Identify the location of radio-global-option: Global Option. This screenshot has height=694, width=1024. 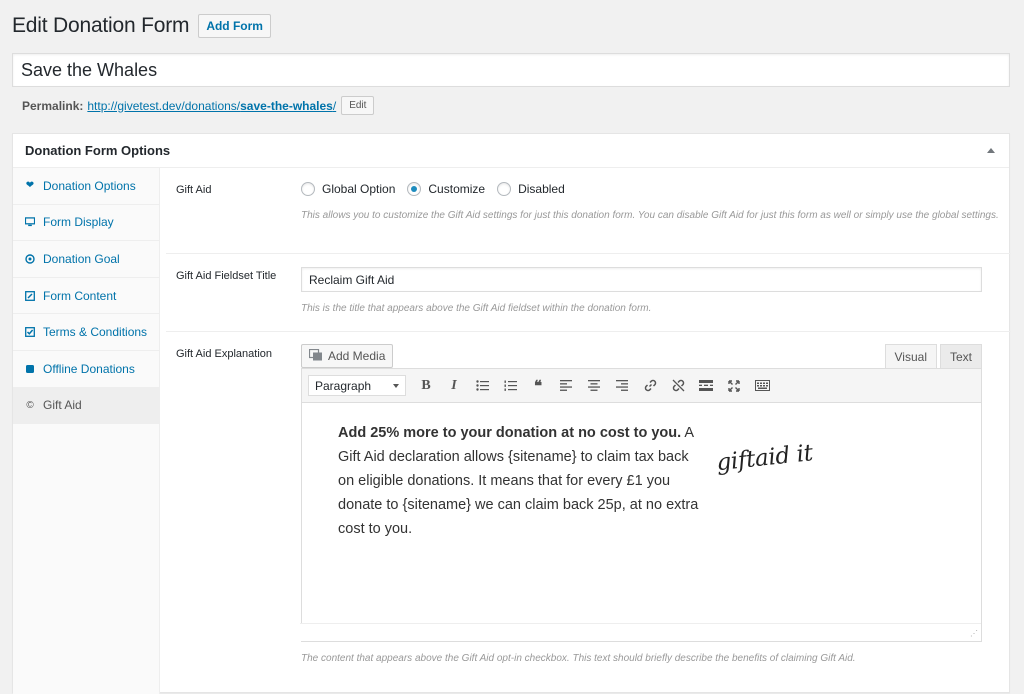
(348, 189).